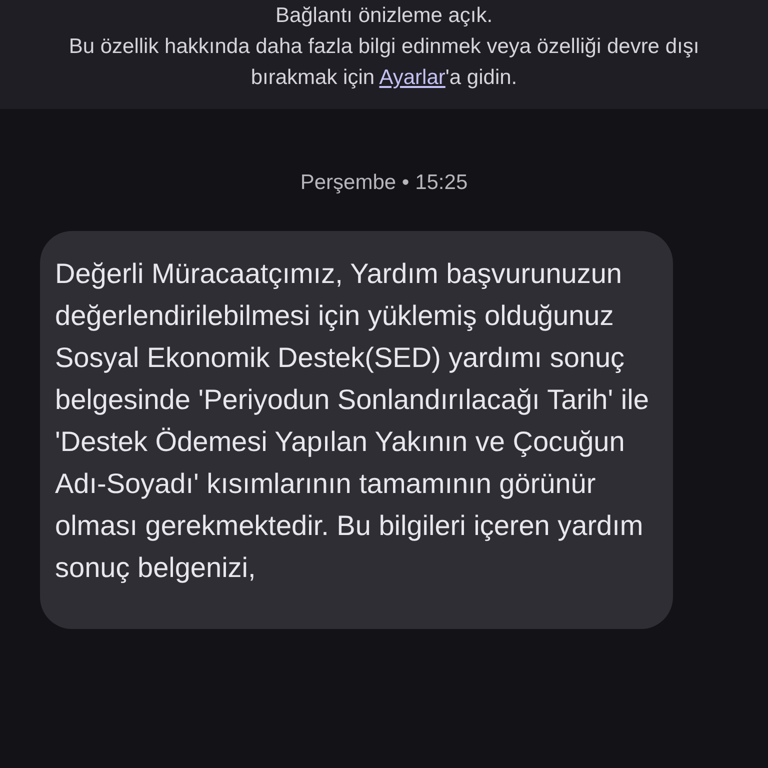 The width and height of the screenshot is (768, 768). I want to click on settings-link: Ayarlar, so click(412, 77).